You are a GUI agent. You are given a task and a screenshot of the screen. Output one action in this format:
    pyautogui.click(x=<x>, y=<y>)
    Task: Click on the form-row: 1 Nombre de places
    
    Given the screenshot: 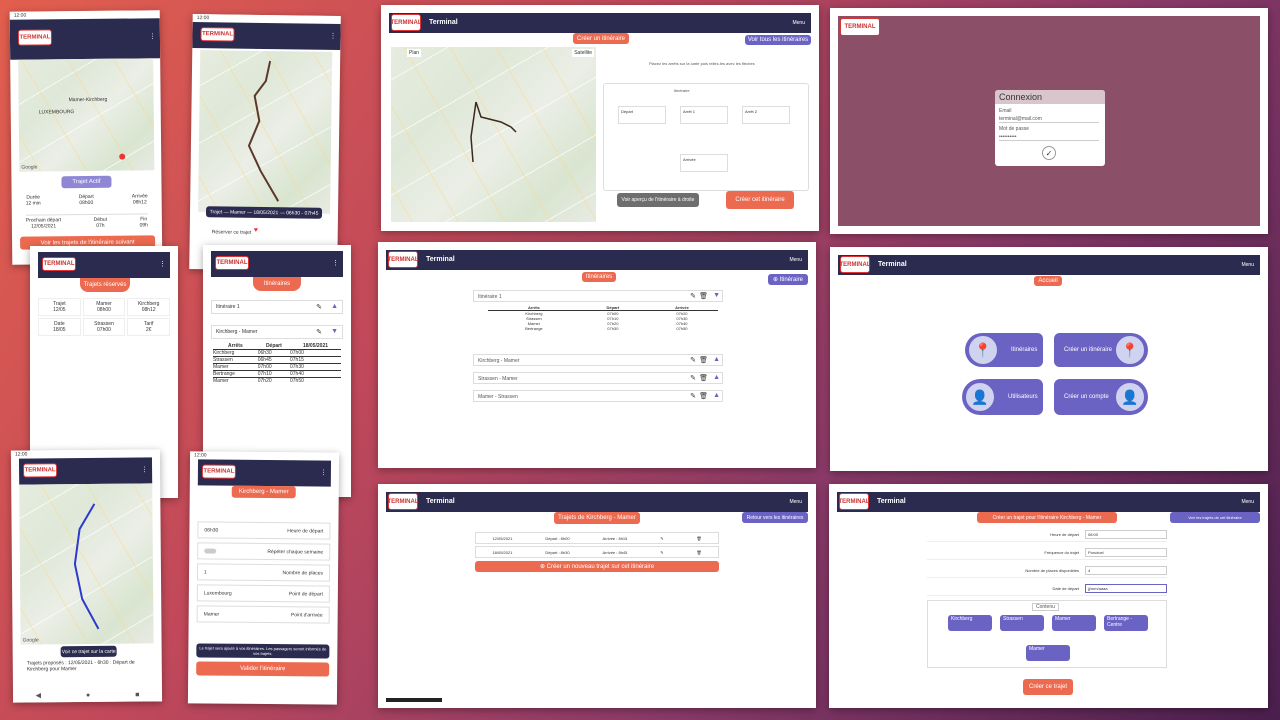 What is the action you would take?
    pyautogui.click(x=263, y=572)
    